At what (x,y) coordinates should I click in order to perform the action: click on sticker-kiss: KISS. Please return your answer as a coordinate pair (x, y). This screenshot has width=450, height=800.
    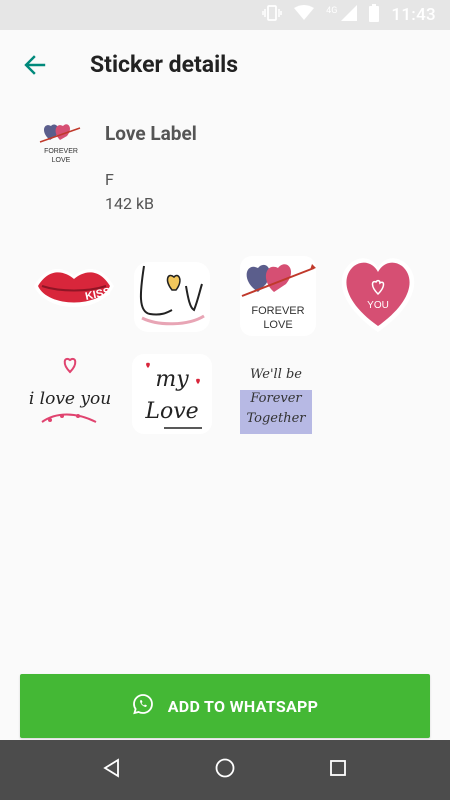
    Looking at the image, I should click on (74, 292).